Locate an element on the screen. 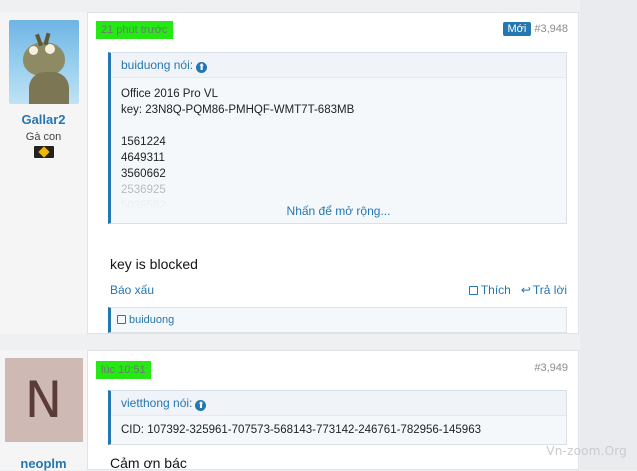 The height and width of the screenshot is (471, 637). post-number: #3,948 is located at coordinates (551, 29).